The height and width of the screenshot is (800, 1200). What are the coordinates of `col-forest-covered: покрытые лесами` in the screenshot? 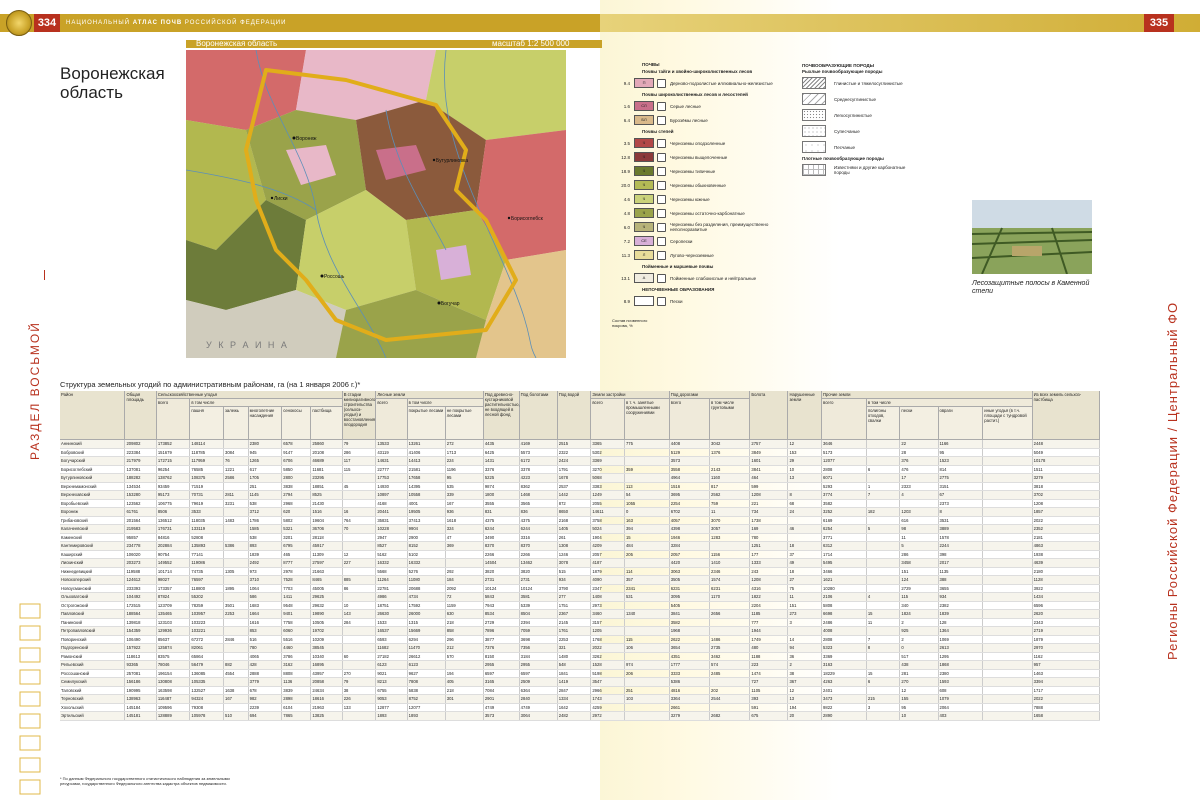 It's located at (426, 423).